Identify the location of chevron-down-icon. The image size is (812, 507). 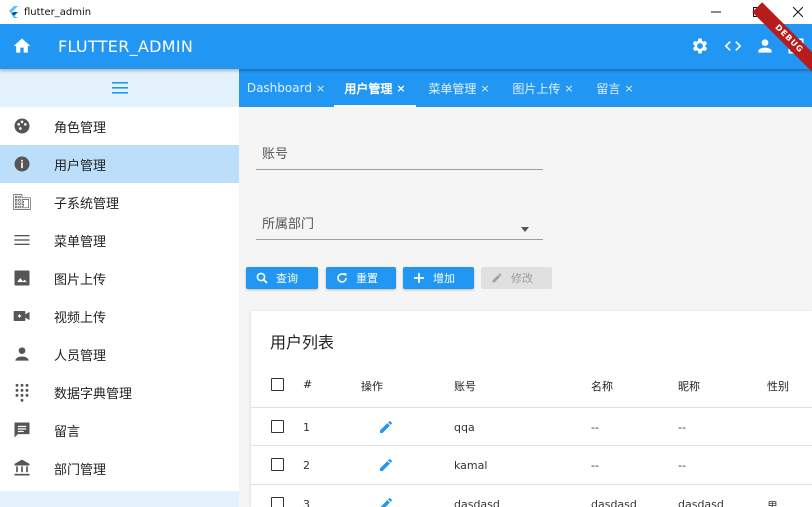
(525, 229).